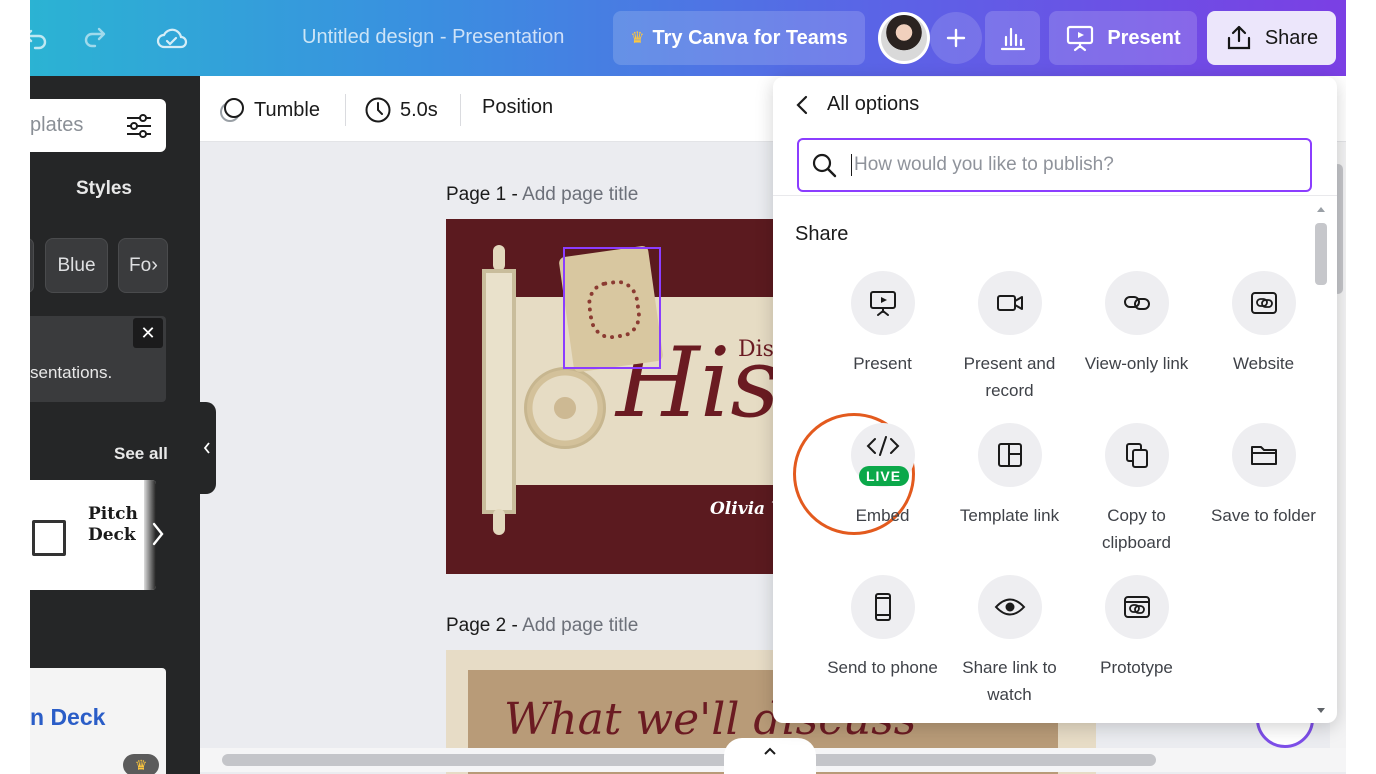 This screenshot has height=774, width=1376. I want to click on selection-box, so click(612, 308).